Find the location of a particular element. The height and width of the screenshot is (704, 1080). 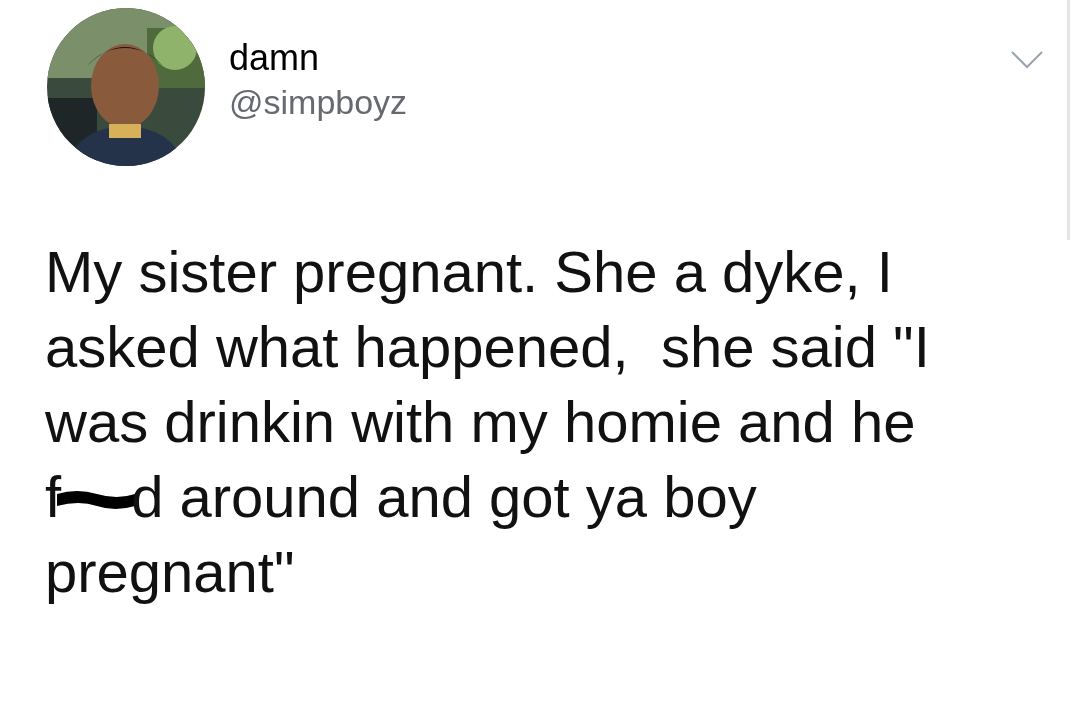

author-name: damn is located at coordinates (275, 58).